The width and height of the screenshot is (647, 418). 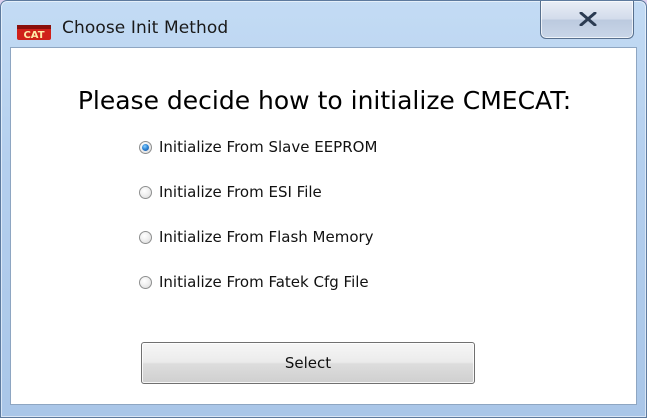 What do you see at coordinates (240, 192) in the screenshot?
I see `option-label: Initialize From ESI File` at bounding box center [240, 192].